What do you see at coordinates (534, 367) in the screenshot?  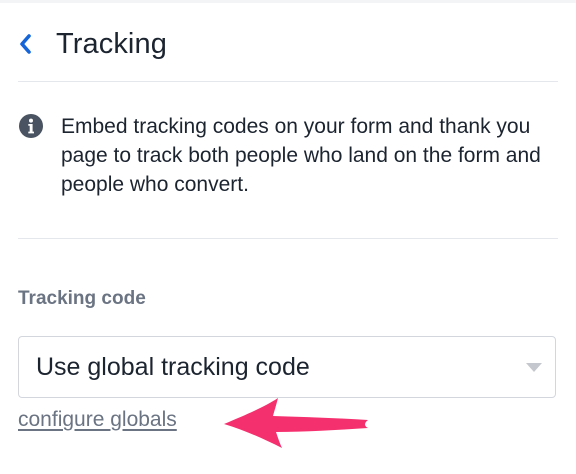 I see `caret-down-icon` at bounding box center [534, 367].